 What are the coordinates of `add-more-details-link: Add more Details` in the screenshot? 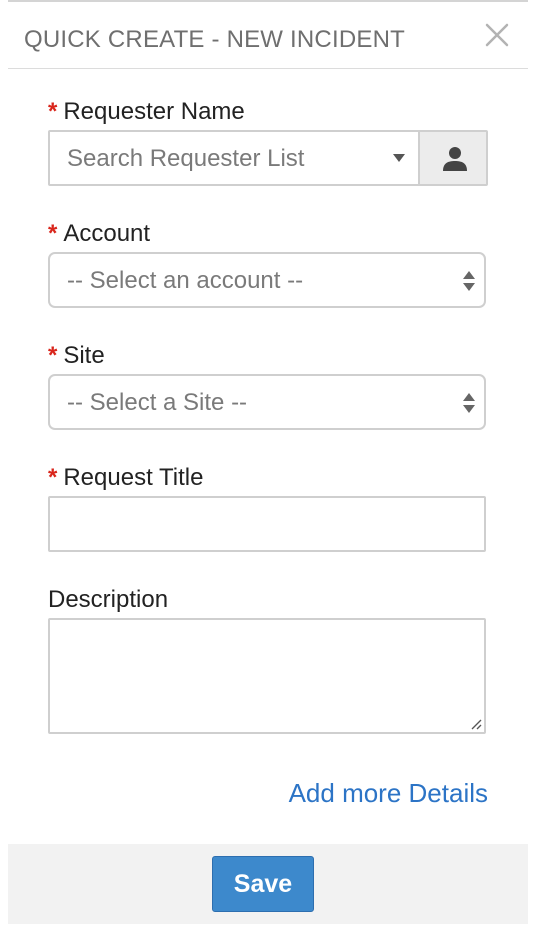 It's located at (388, 793).